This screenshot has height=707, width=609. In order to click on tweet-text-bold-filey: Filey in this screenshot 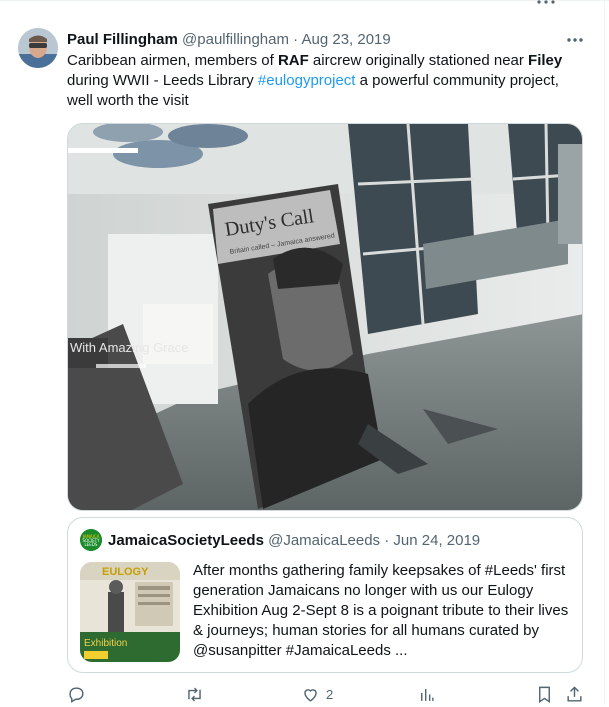, I will do `click(545, 60)`.